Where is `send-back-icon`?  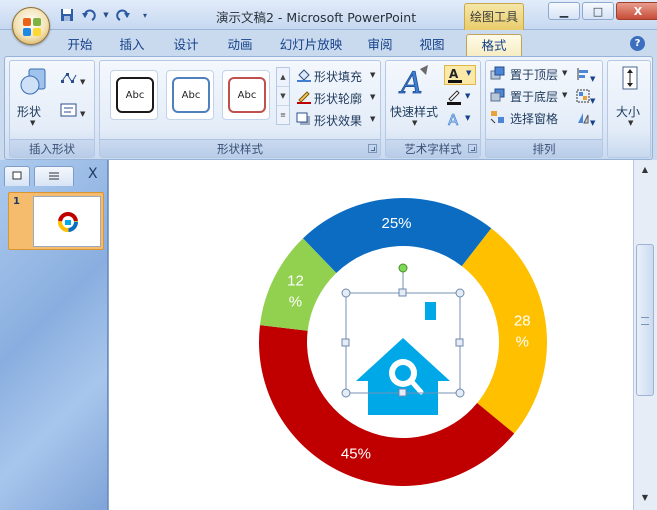
send-back-icon is located at coordinates (497, 95).